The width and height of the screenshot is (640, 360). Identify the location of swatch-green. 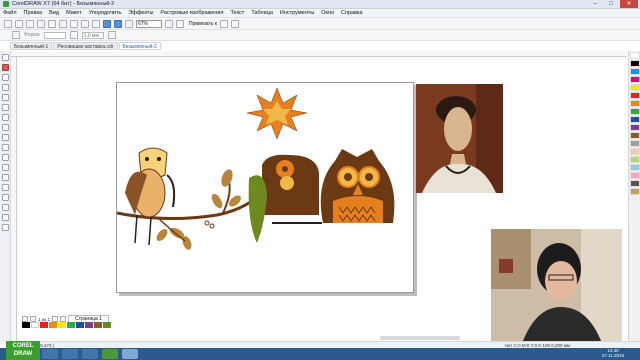
(635, 111).